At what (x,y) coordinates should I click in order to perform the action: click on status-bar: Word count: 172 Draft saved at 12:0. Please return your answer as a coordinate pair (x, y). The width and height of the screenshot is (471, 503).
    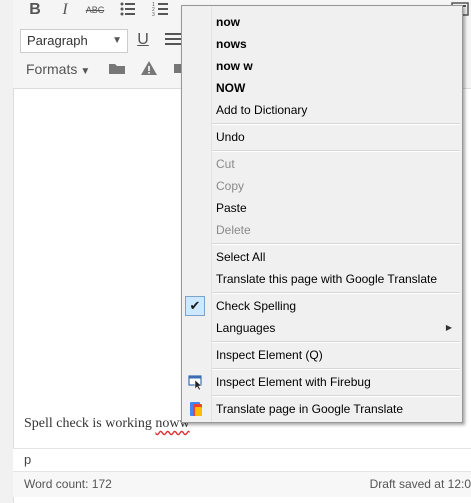
    Looking at the image, I should click on (242, 484).